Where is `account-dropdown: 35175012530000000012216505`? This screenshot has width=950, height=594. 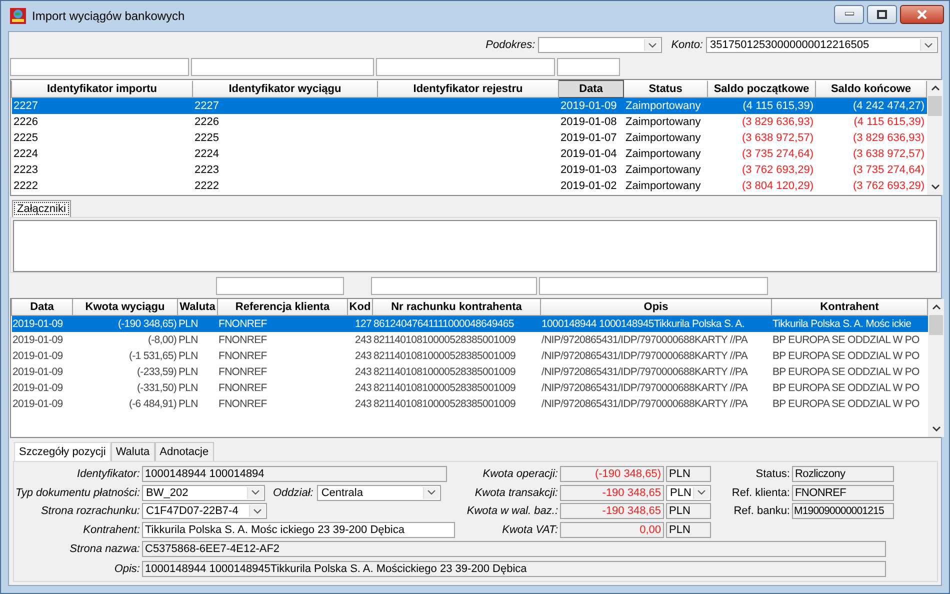
account-dropdown: 35175012530000000012216505 is located at coordinates (822, 45).